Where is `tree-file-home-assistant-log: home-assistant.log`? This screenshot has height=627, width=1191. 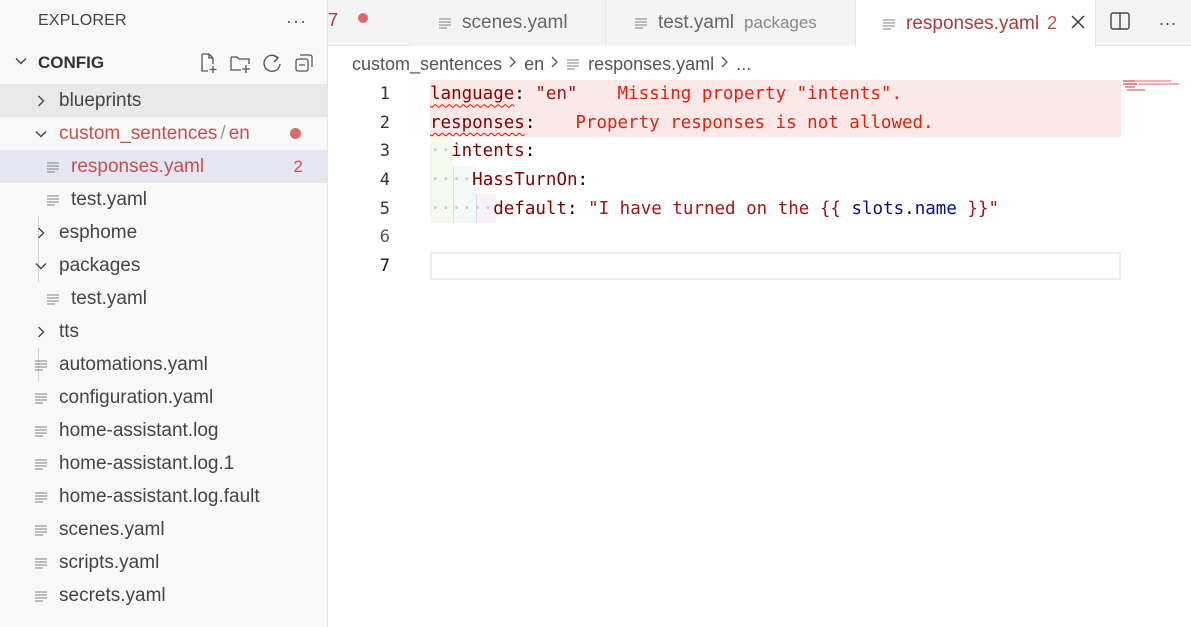 tree-file-home-assistant-log: home-assistant.log is located at coordinates (163, 430).